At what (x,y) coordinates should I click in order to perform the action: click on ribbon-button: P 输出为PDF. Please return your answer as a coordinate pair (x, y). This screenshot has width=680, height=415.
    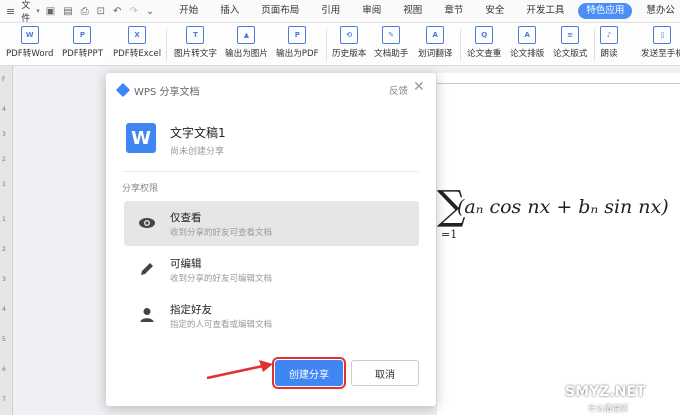
    Looking at the image, I should click on (297, 42).